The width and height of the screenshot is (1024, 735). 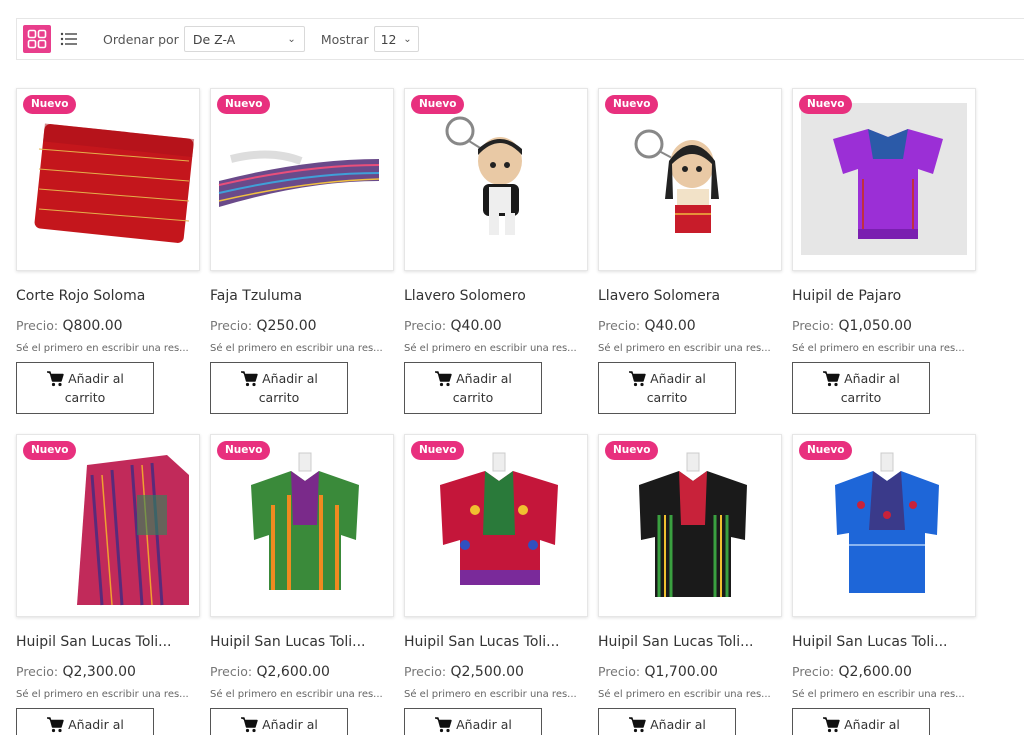 What do you see at coordinates (92, 326) in the screenshot?
I see `price-value: Q800.00` at bounding box center [92, 326].